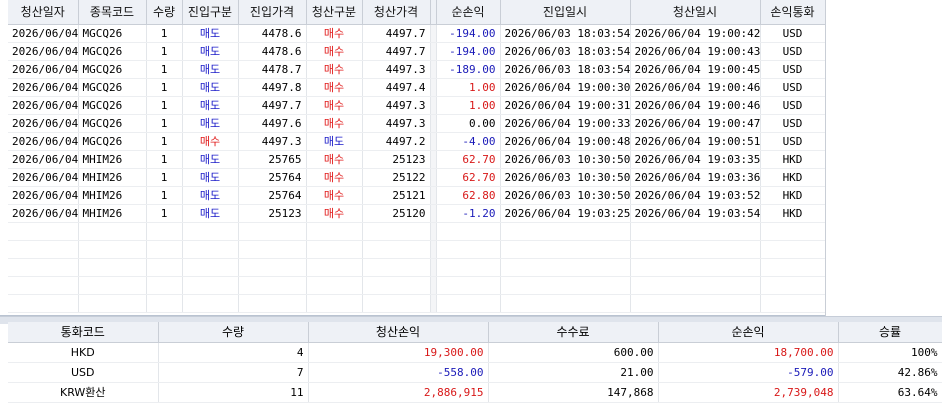 The width and height of the screenshot is (942, 405). I want to click on summary-cell-fee: 21.00, so click(573, 372).